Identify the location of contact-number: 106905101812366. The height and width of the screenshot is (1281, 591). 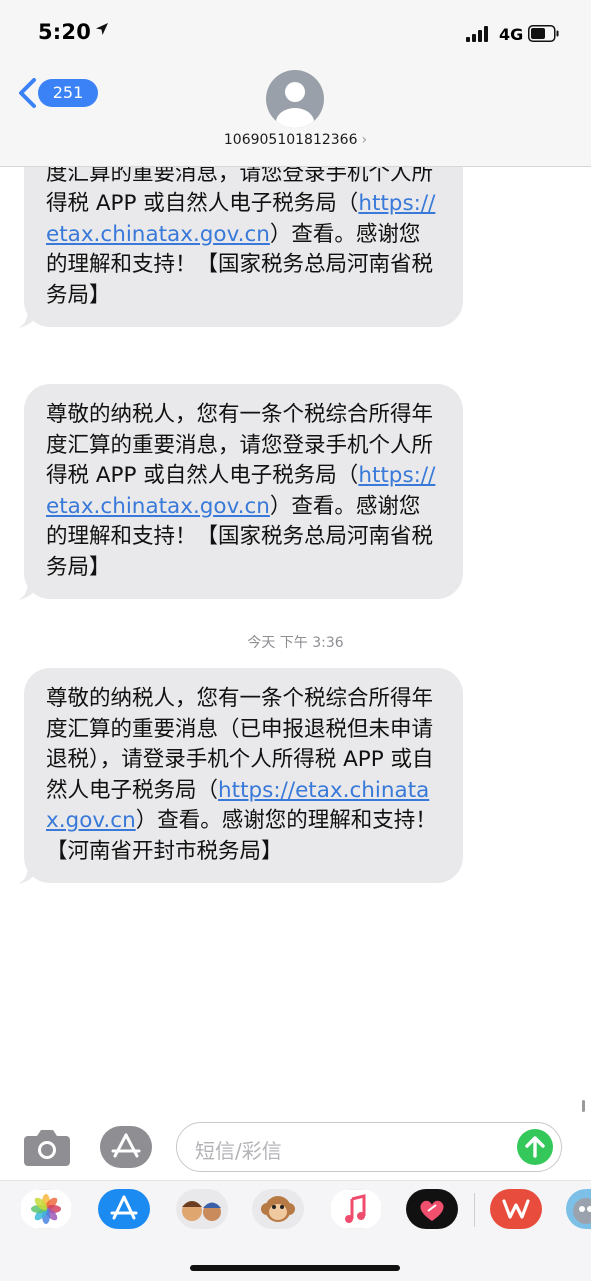
(290, 140).